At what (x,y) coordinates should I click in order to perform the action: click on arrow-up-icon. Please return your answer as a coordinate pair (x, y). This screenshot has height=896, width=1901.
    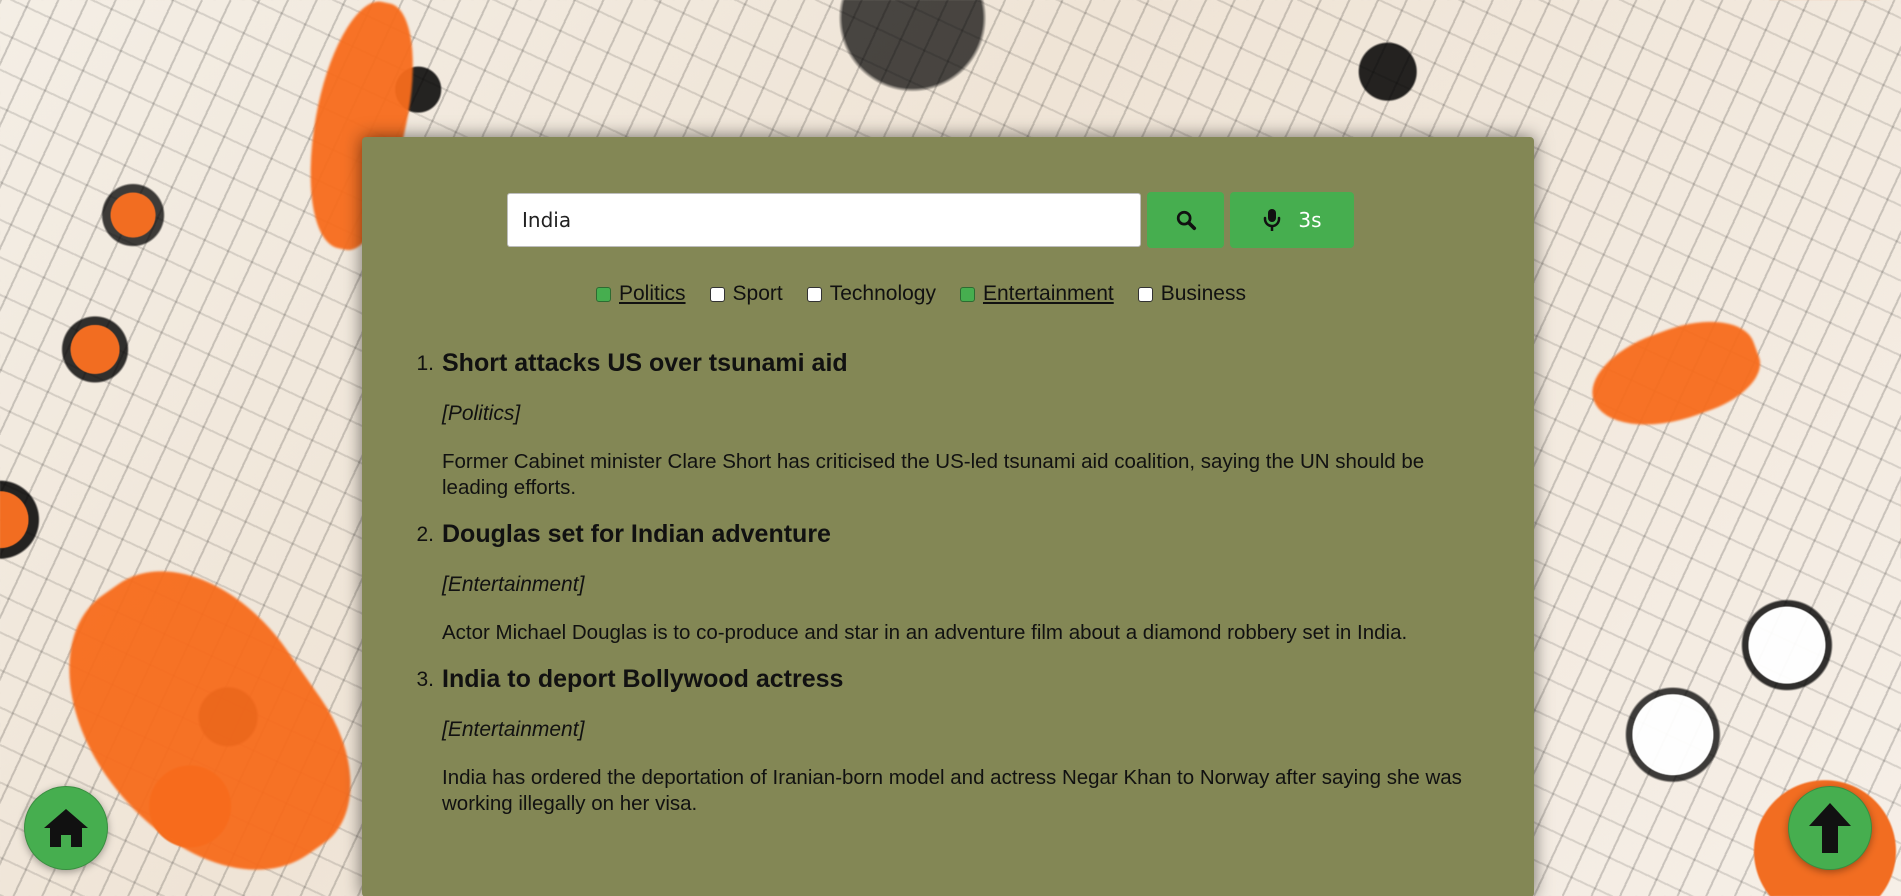
    Looking at the image, I should click on (1830, 828).